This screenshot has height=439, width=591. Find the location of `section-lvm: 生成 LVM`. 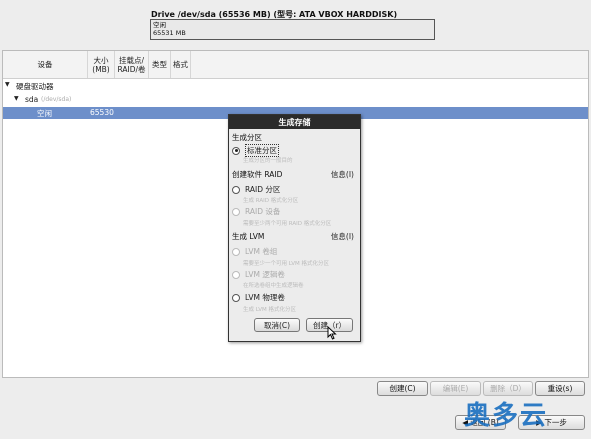

section-lvm: 生成 LVM is located at coordinates (248, 236).